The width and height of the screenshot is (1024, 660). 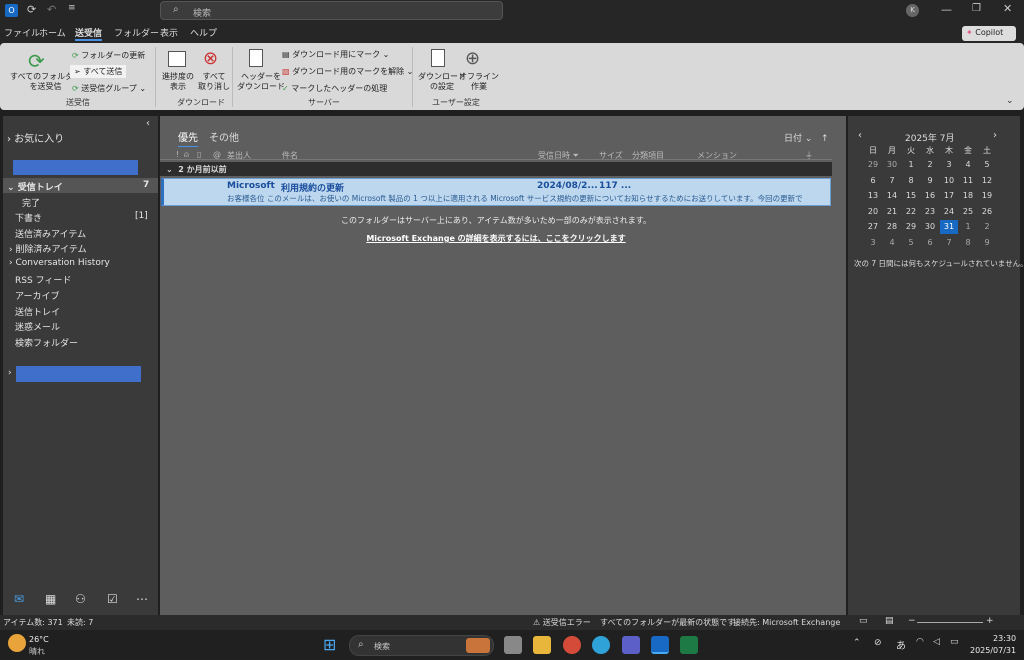 What do you see at coordinates (809, 155) in the screenshot?
I see `filter-icon: ⏚` at bounding box center [809, 155].